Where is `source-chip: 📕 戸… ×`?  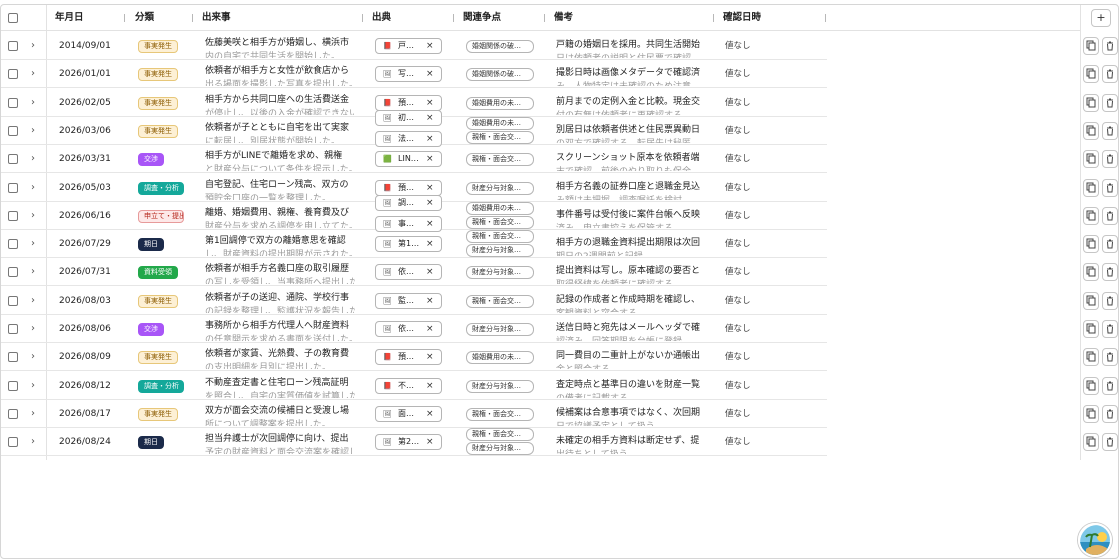
source-chip: 📕 戸… × is located at coordinates (408, 46).